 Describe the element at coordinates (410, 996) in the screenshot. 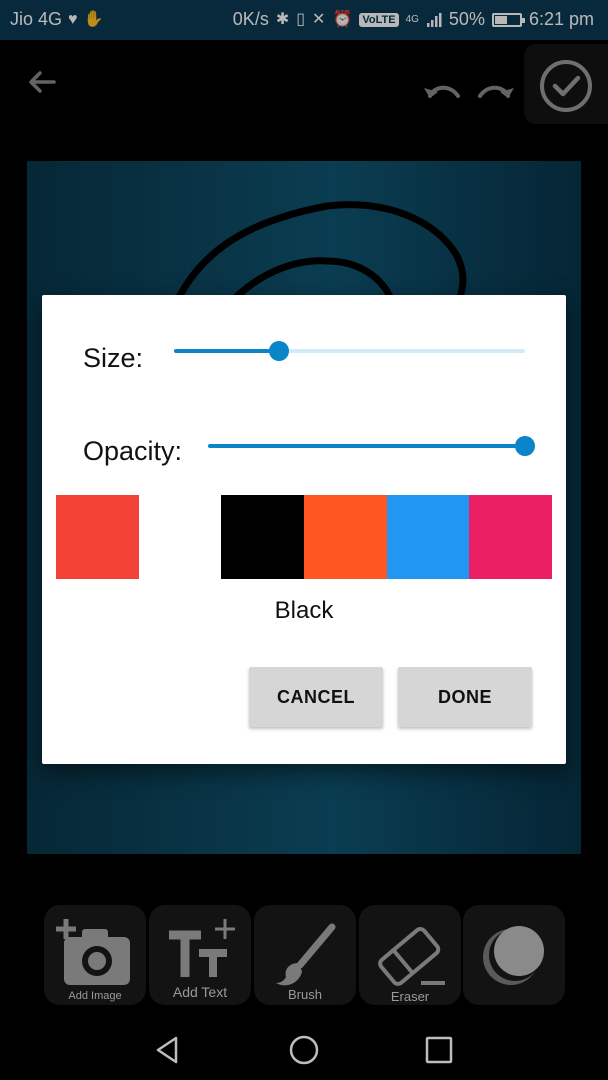

I see `eraser-label: Eraser` at that location.